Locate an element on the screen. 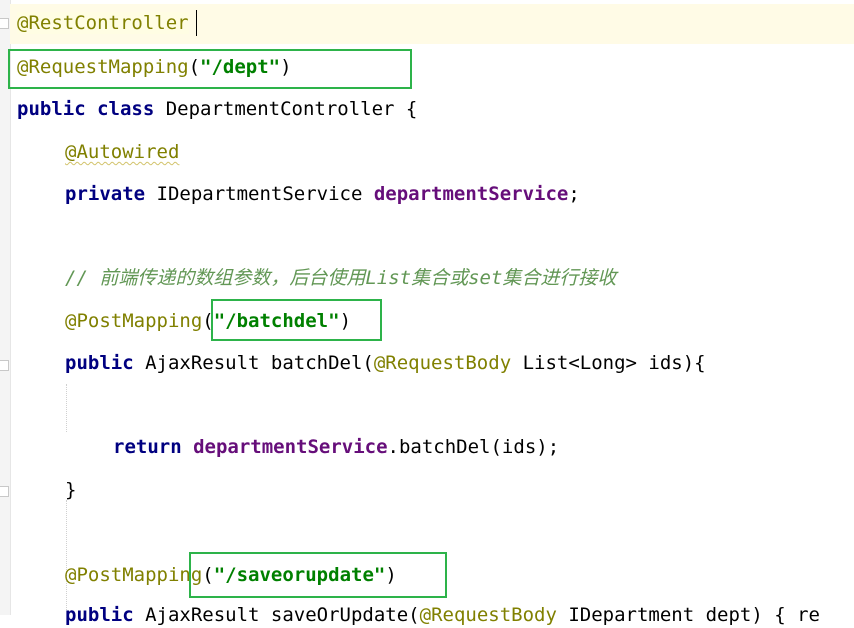 The width and height of the screenshot is (854, 628). code-token: AjaxResult batchDel( is located at coordinates (259, 363).